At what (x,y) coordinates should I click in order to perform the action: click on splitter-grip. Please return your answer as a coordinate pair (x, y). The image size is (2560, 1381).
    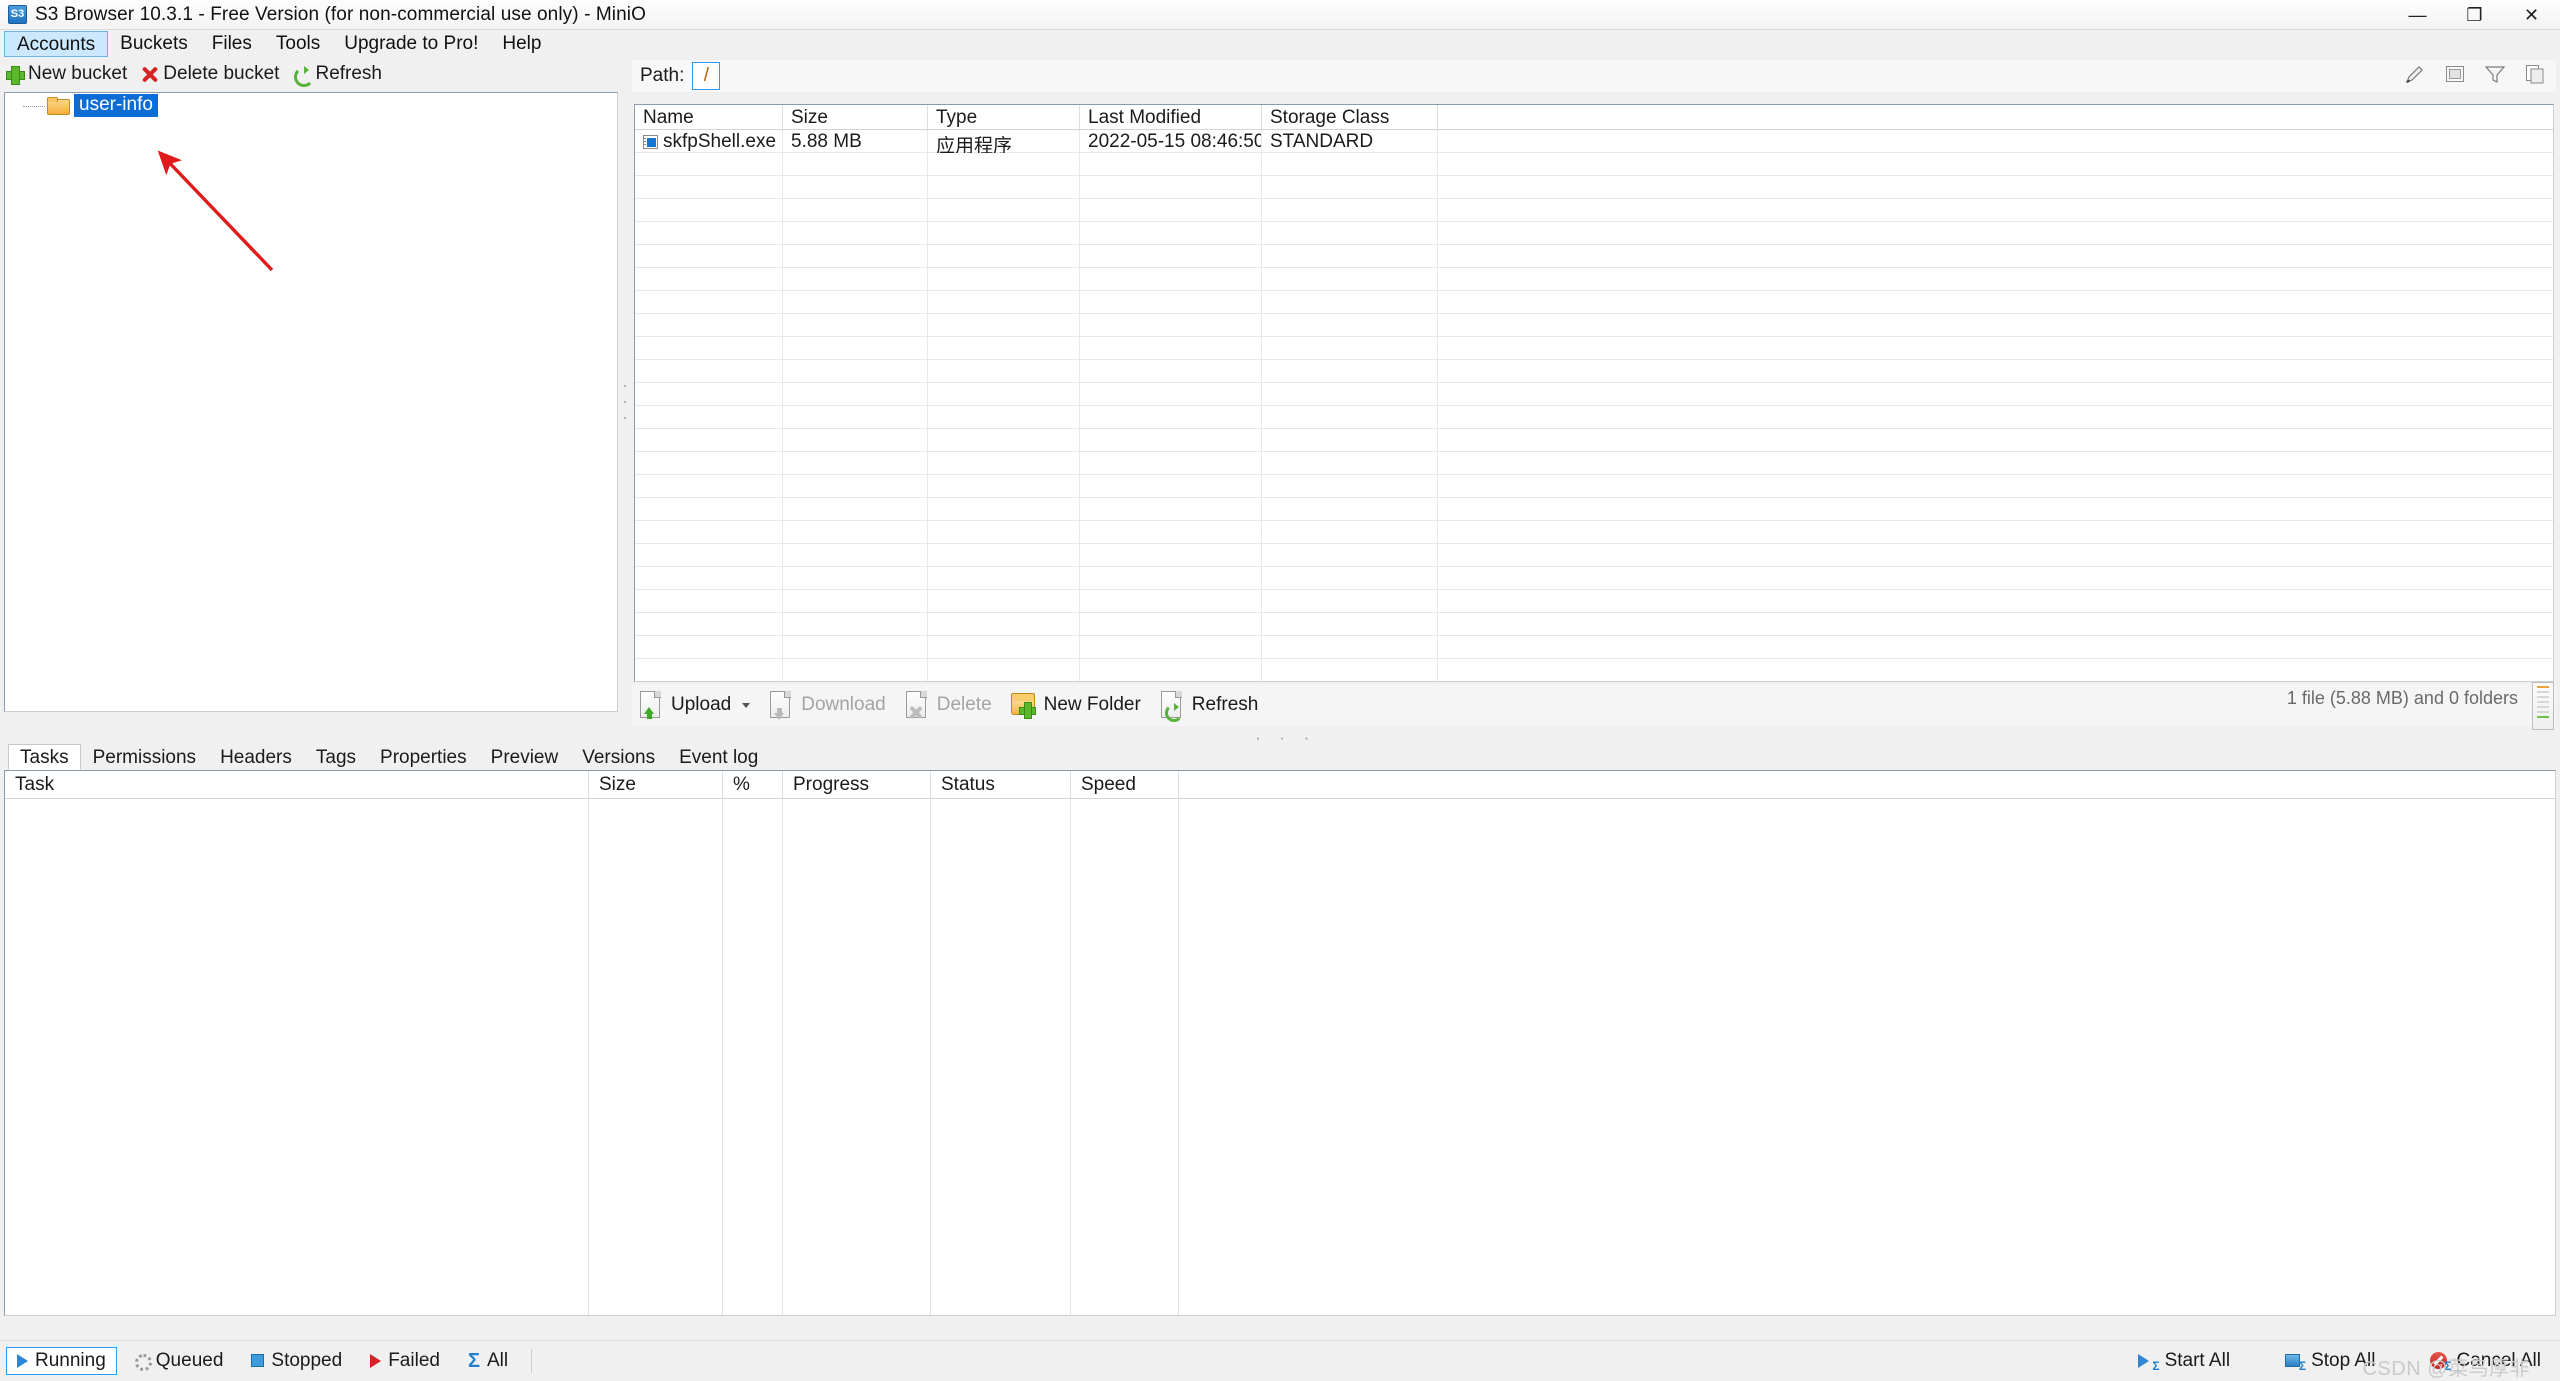
    Looking at the image, I should click on (625, 402).